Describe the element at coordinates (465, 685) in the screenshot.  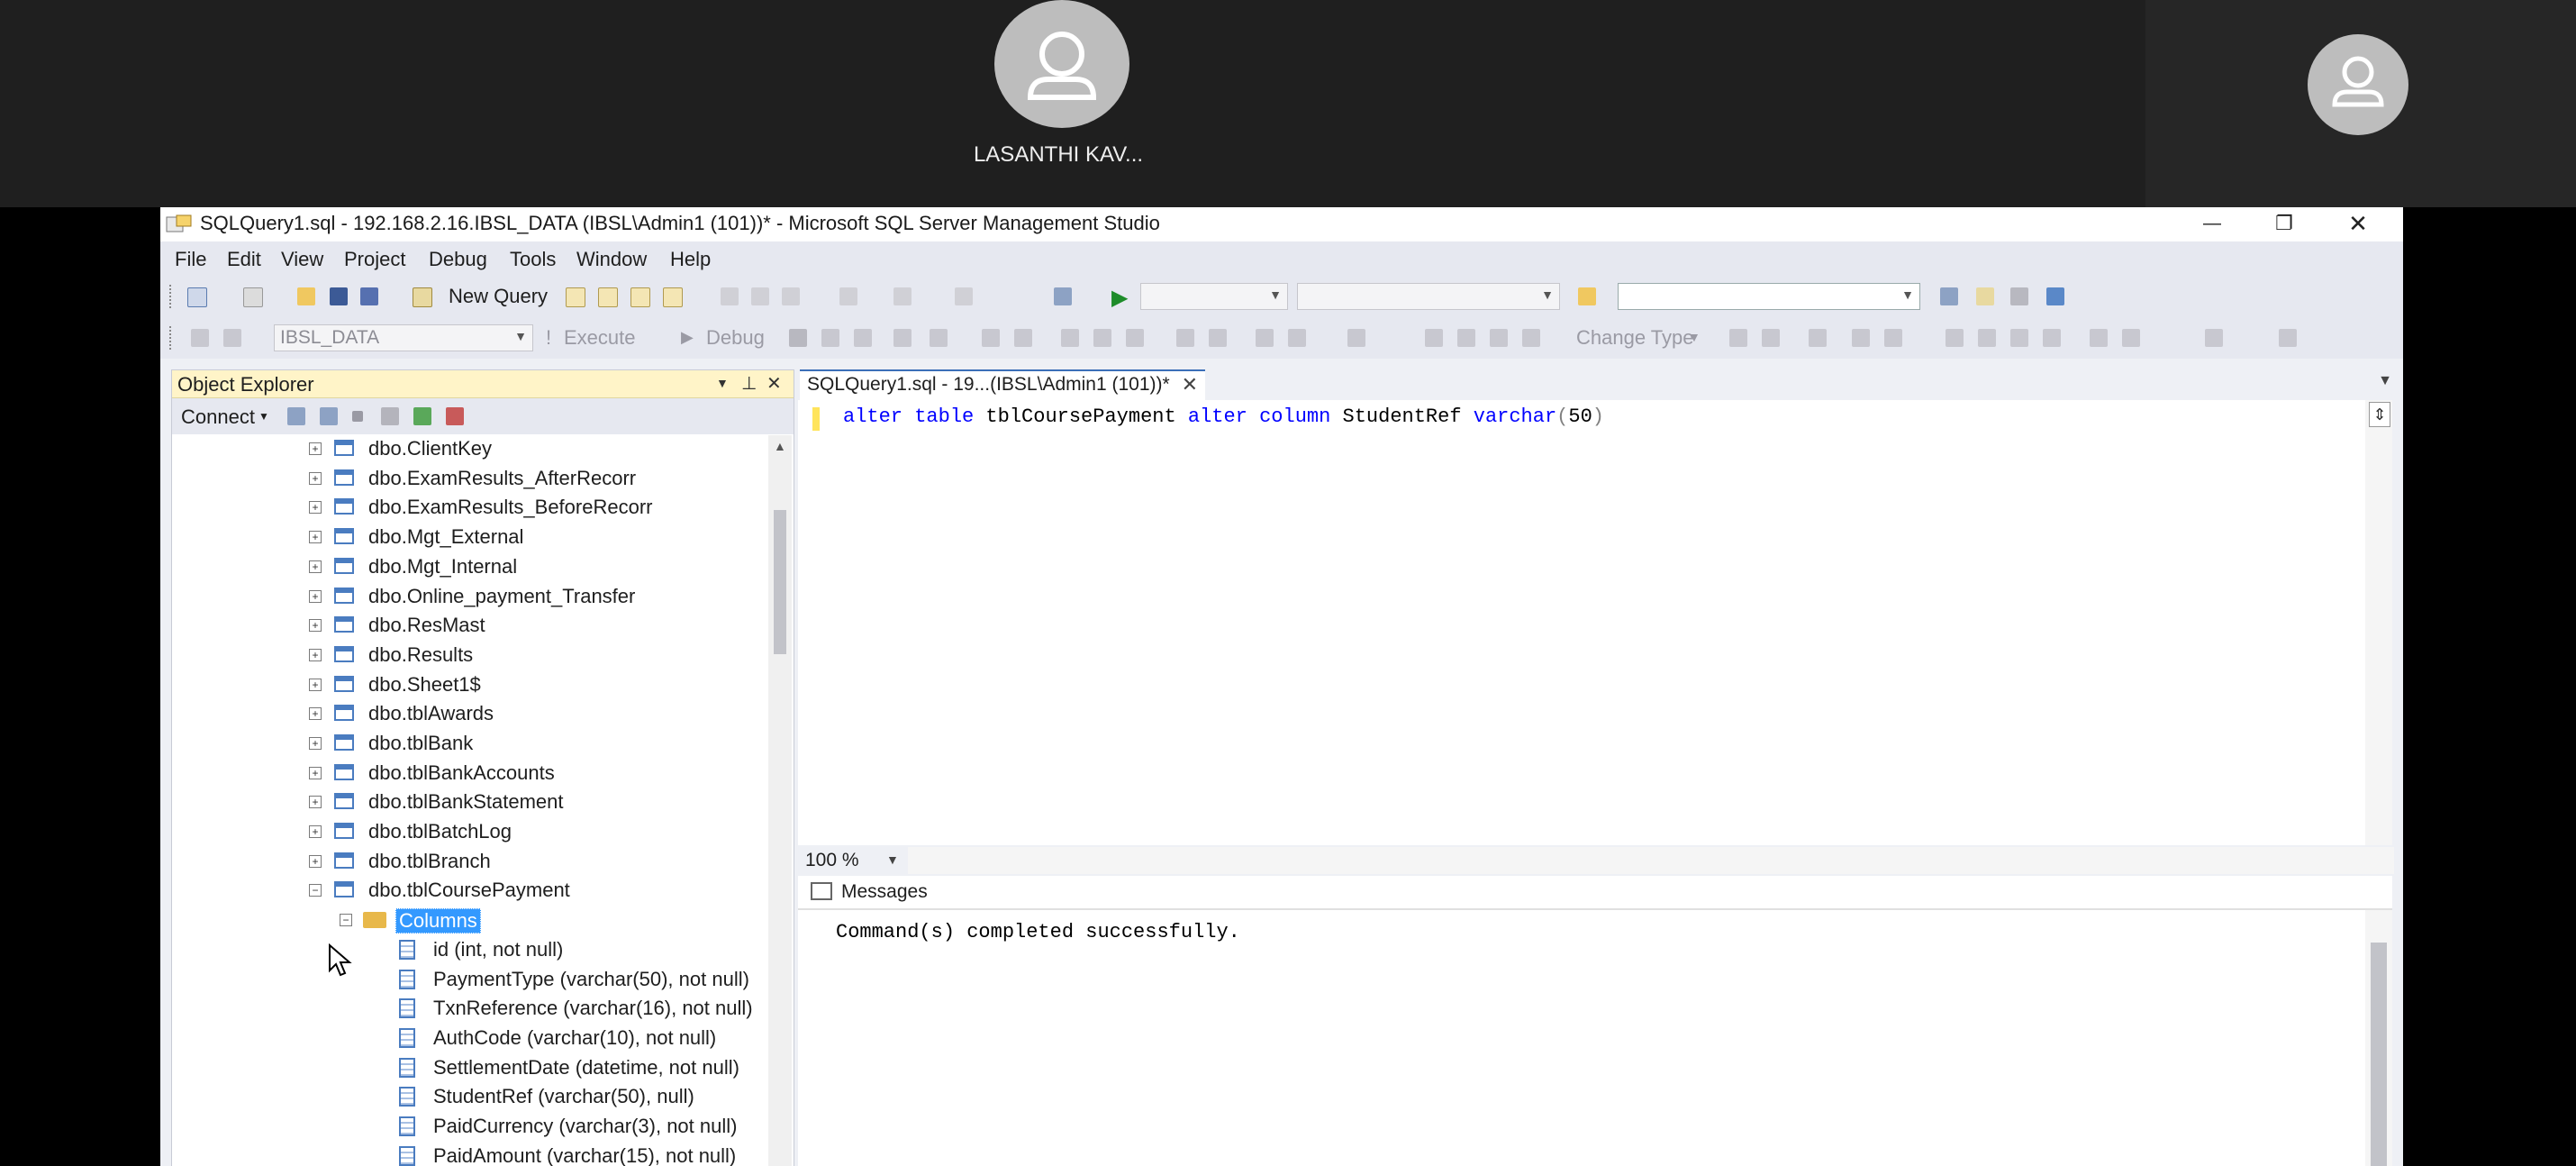
I see `tree-node-table: + dbo.Sheet1$` at that location.